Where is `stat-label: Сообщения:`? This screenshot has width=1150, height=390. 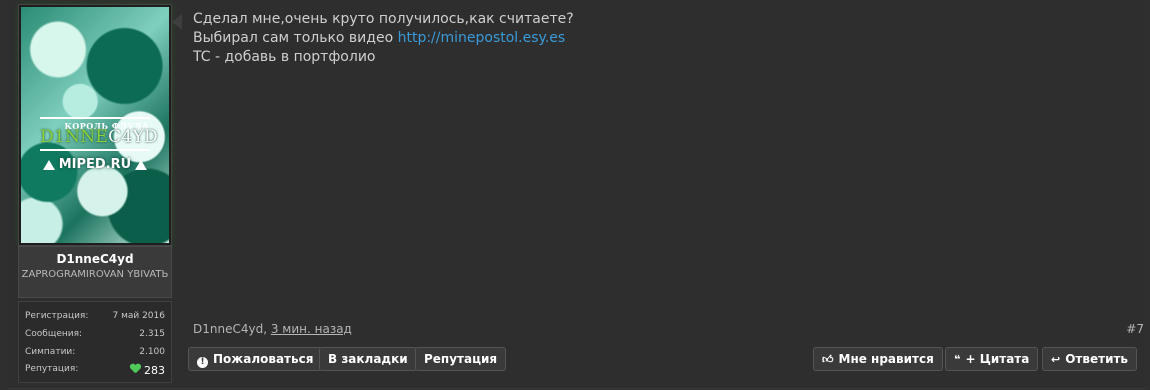
stat-label: Сообщения: is located at coordinates (54, 334).